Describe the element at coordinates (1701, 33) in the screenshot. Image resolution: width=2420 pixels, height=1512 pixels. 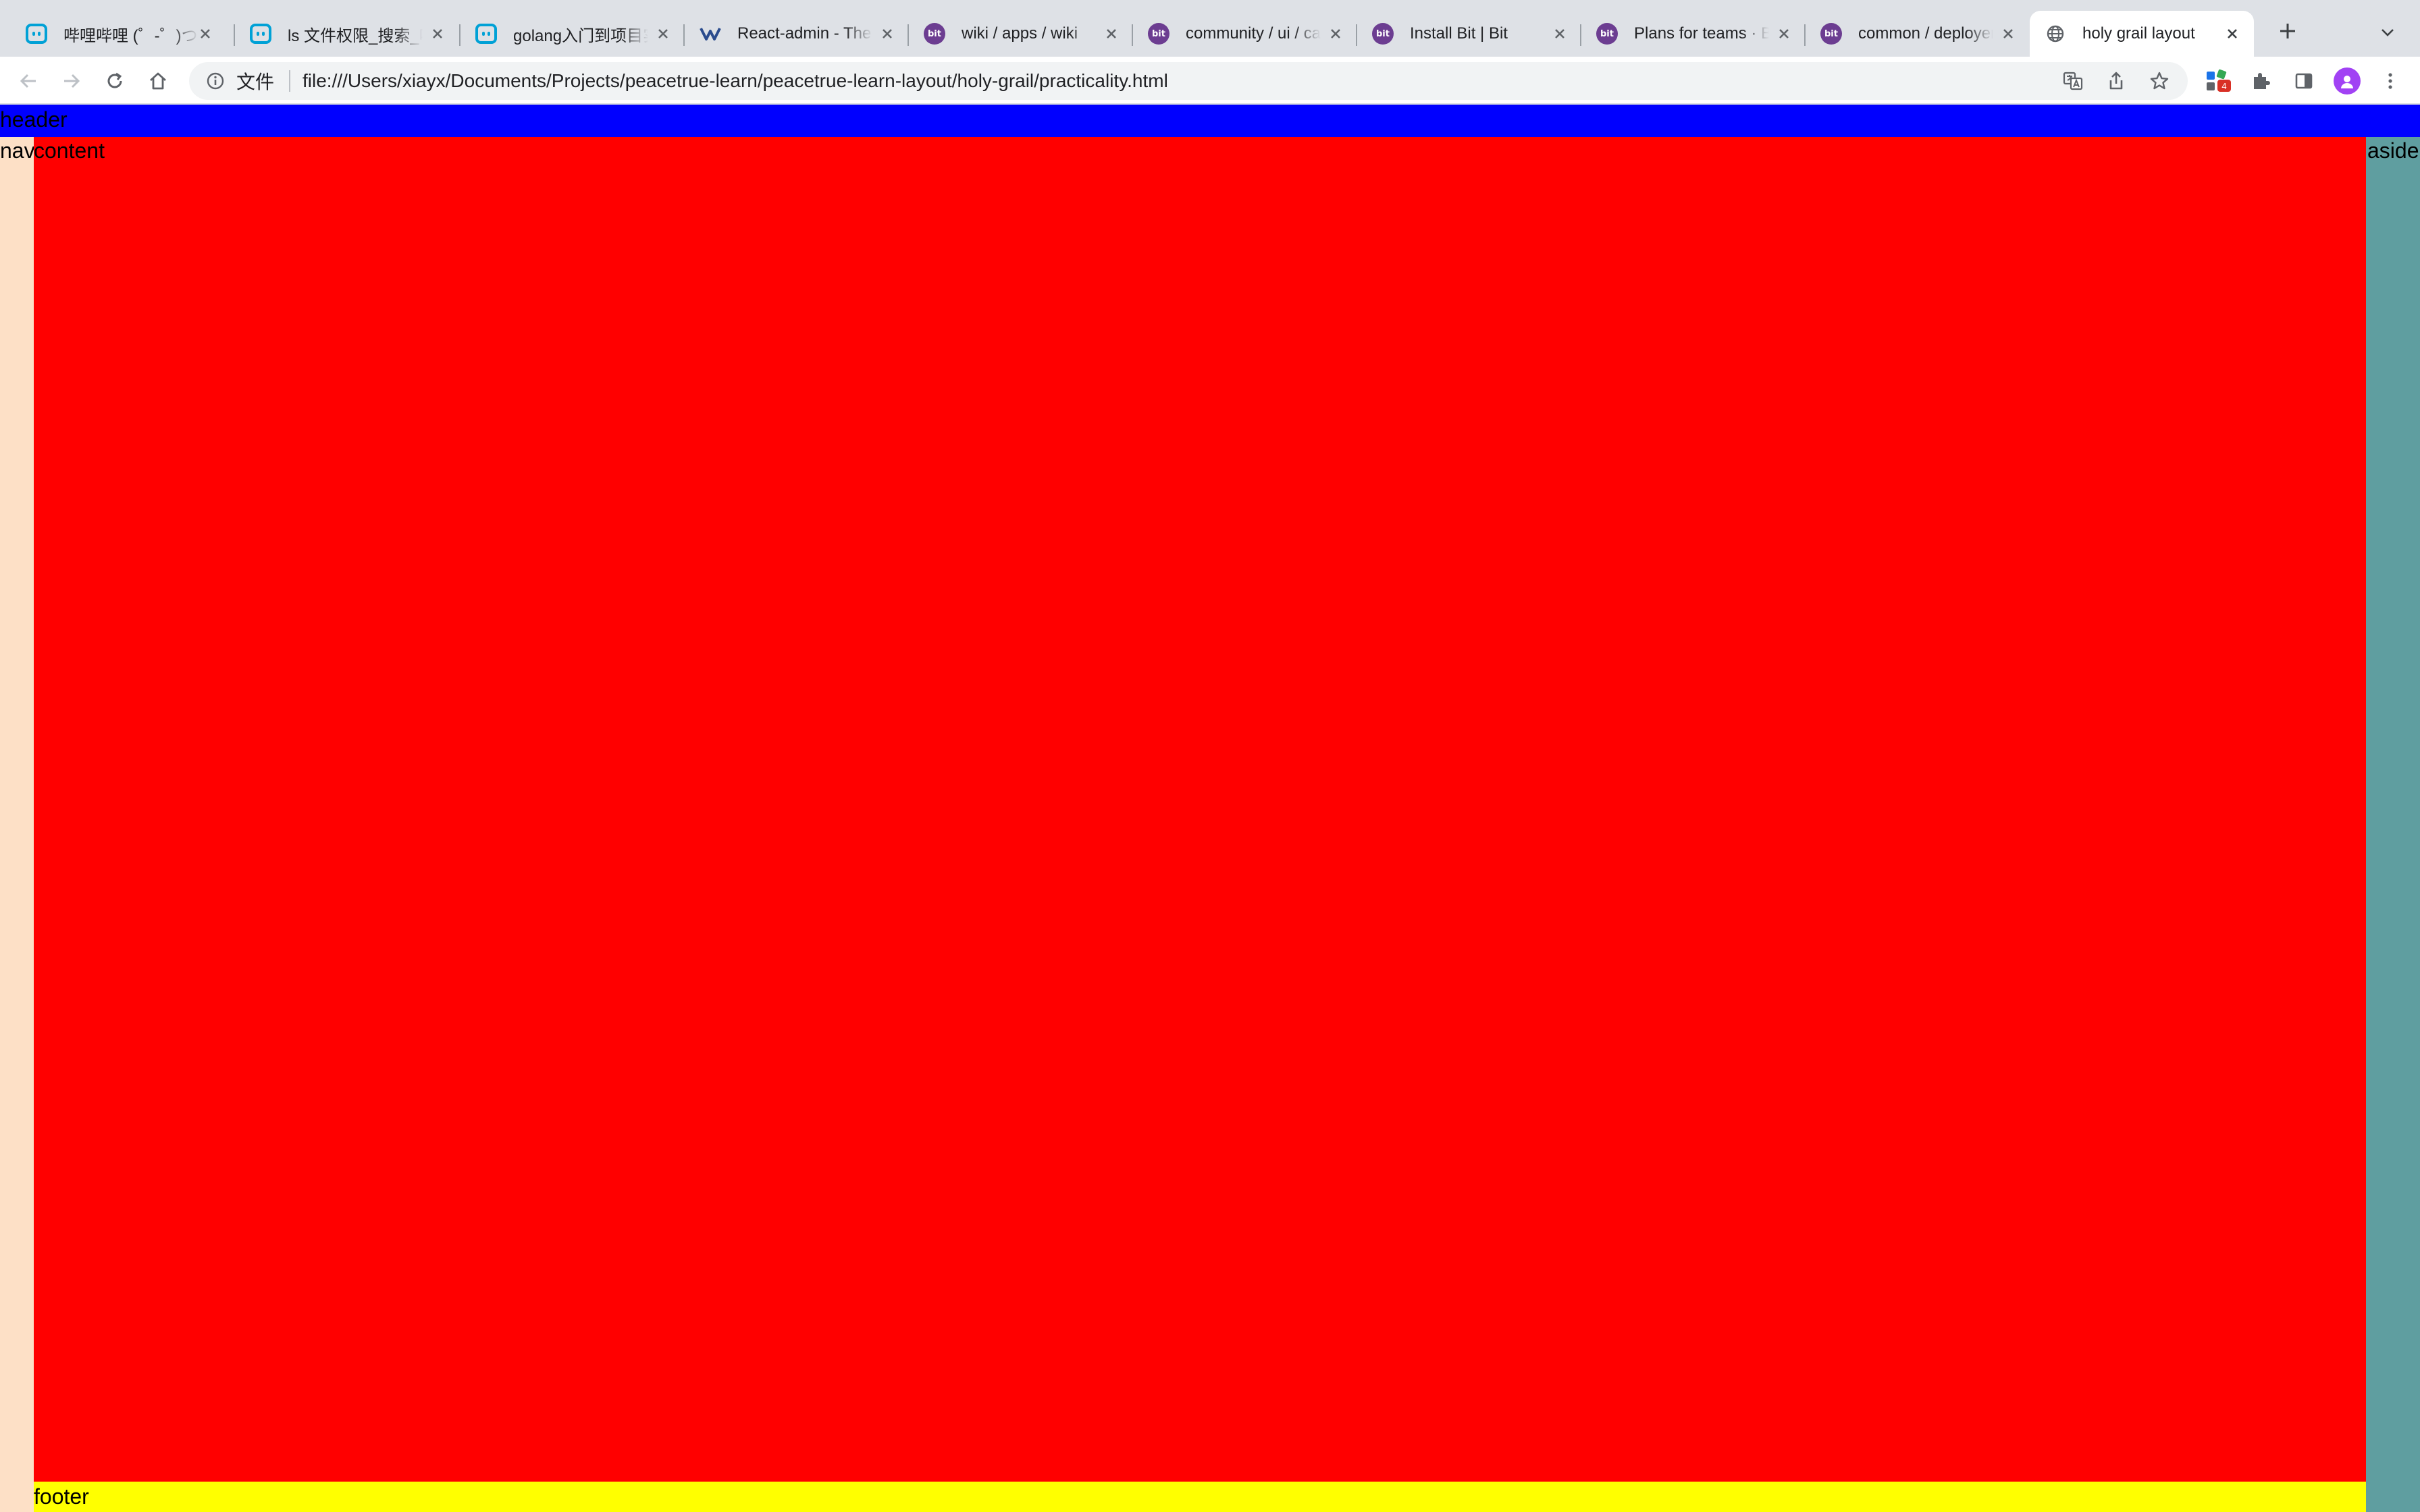
I see `tab-title: Plans for teams · Bit` at that location.